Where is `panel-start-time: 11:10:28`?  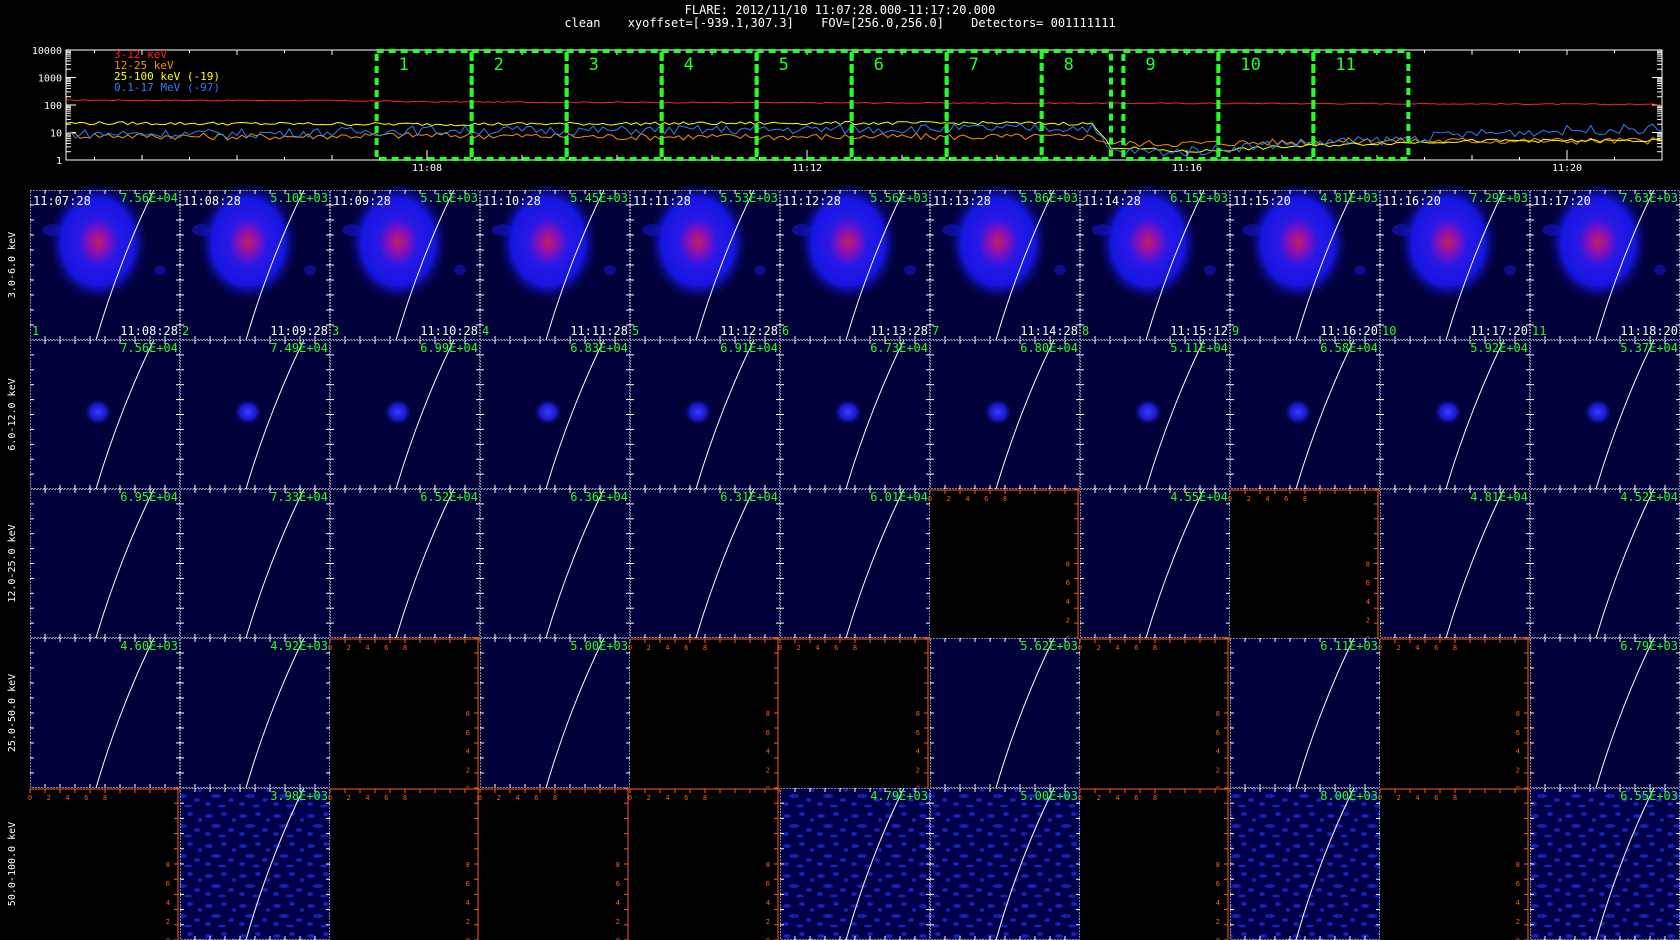 panel-start-time: 11:10:28 is located at coordinates (512, 201).